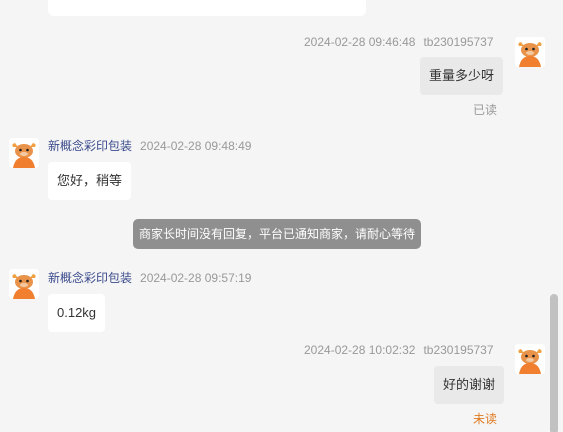 The height and width of the screenshot is (432, 563). Describe the element at coordinates (360, 42) in the screenshot. I see `message-time: 2024-02-28 09:46:48` at that location.